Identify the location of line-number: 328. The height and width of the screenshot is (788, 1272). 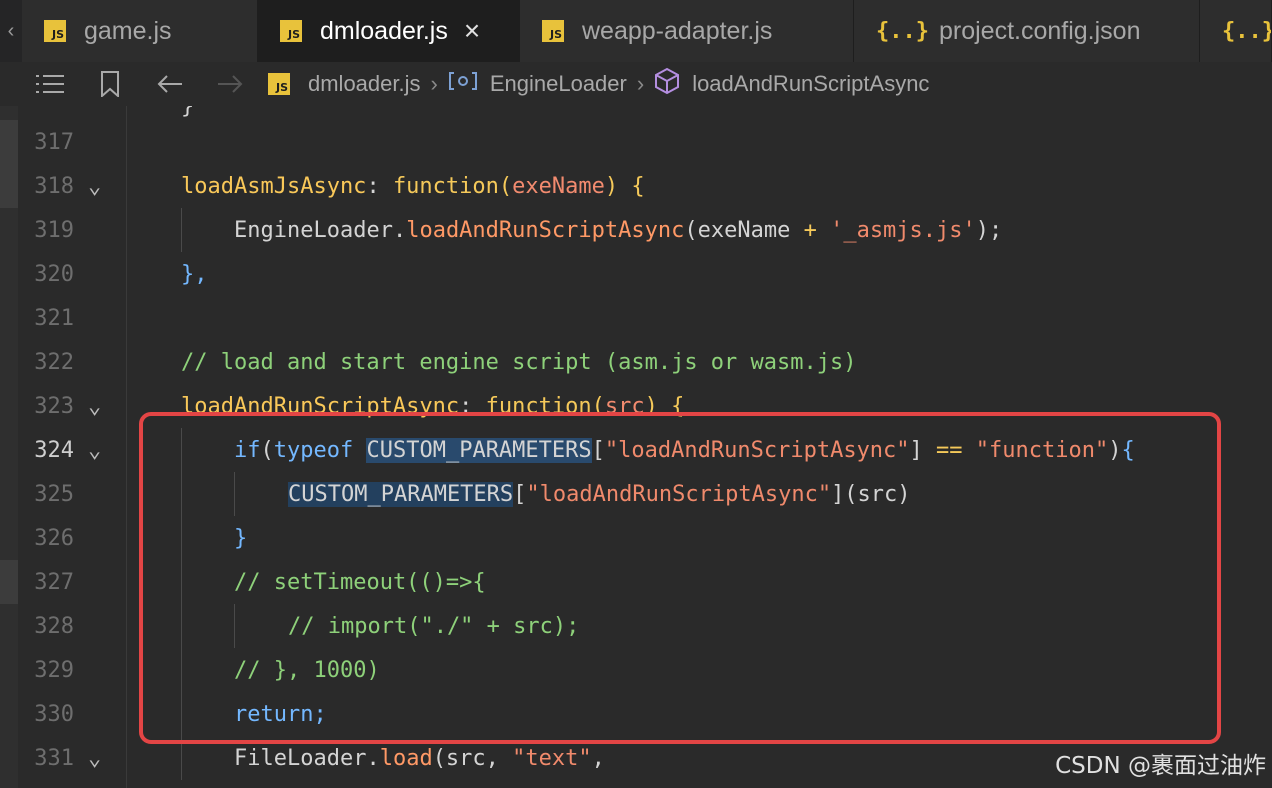
(54, 626).